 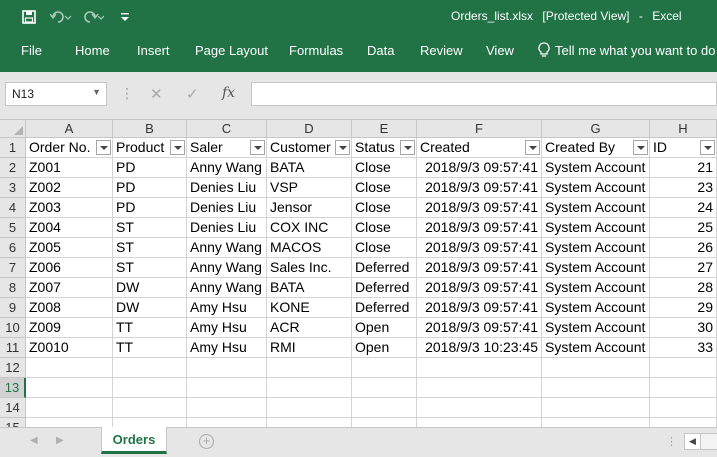 What do you see at coordinates (153, 50) in the screenshot?
I see `tab-insert: Insert` at bounding box center [153, 50].